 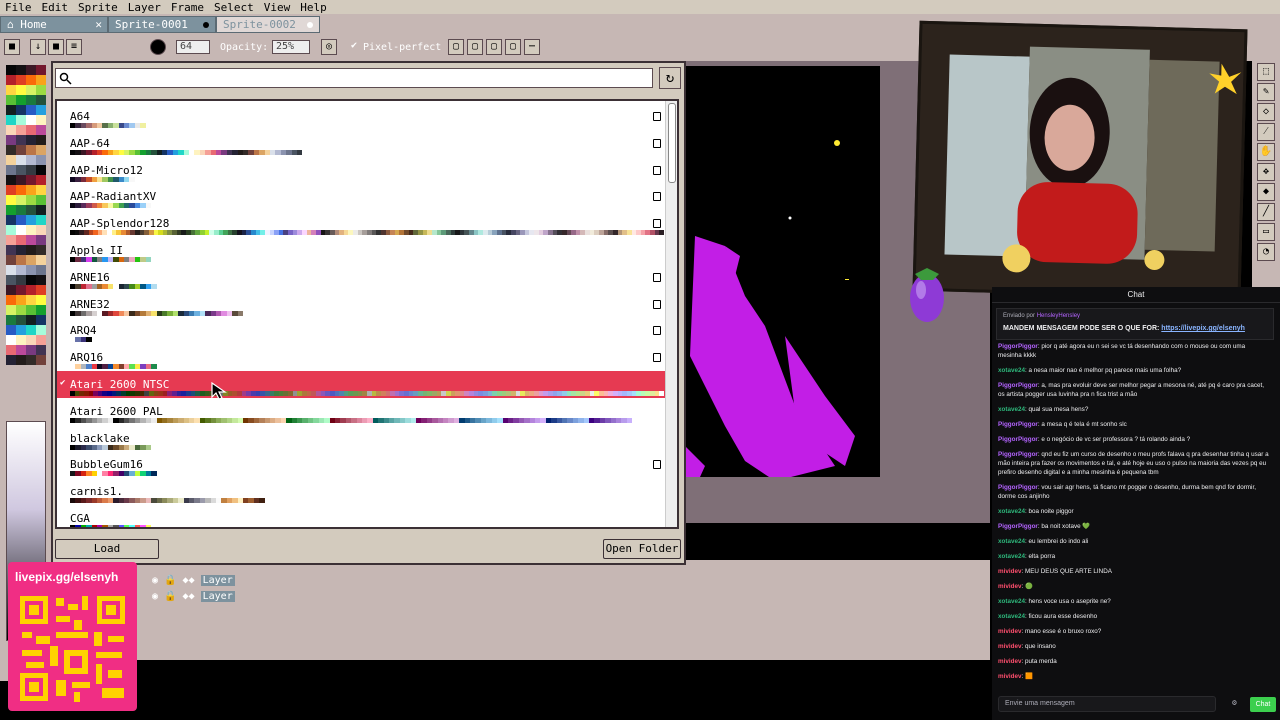 I want to click on palette-list-item: BubbleGum16, so click(x=361, y=464).